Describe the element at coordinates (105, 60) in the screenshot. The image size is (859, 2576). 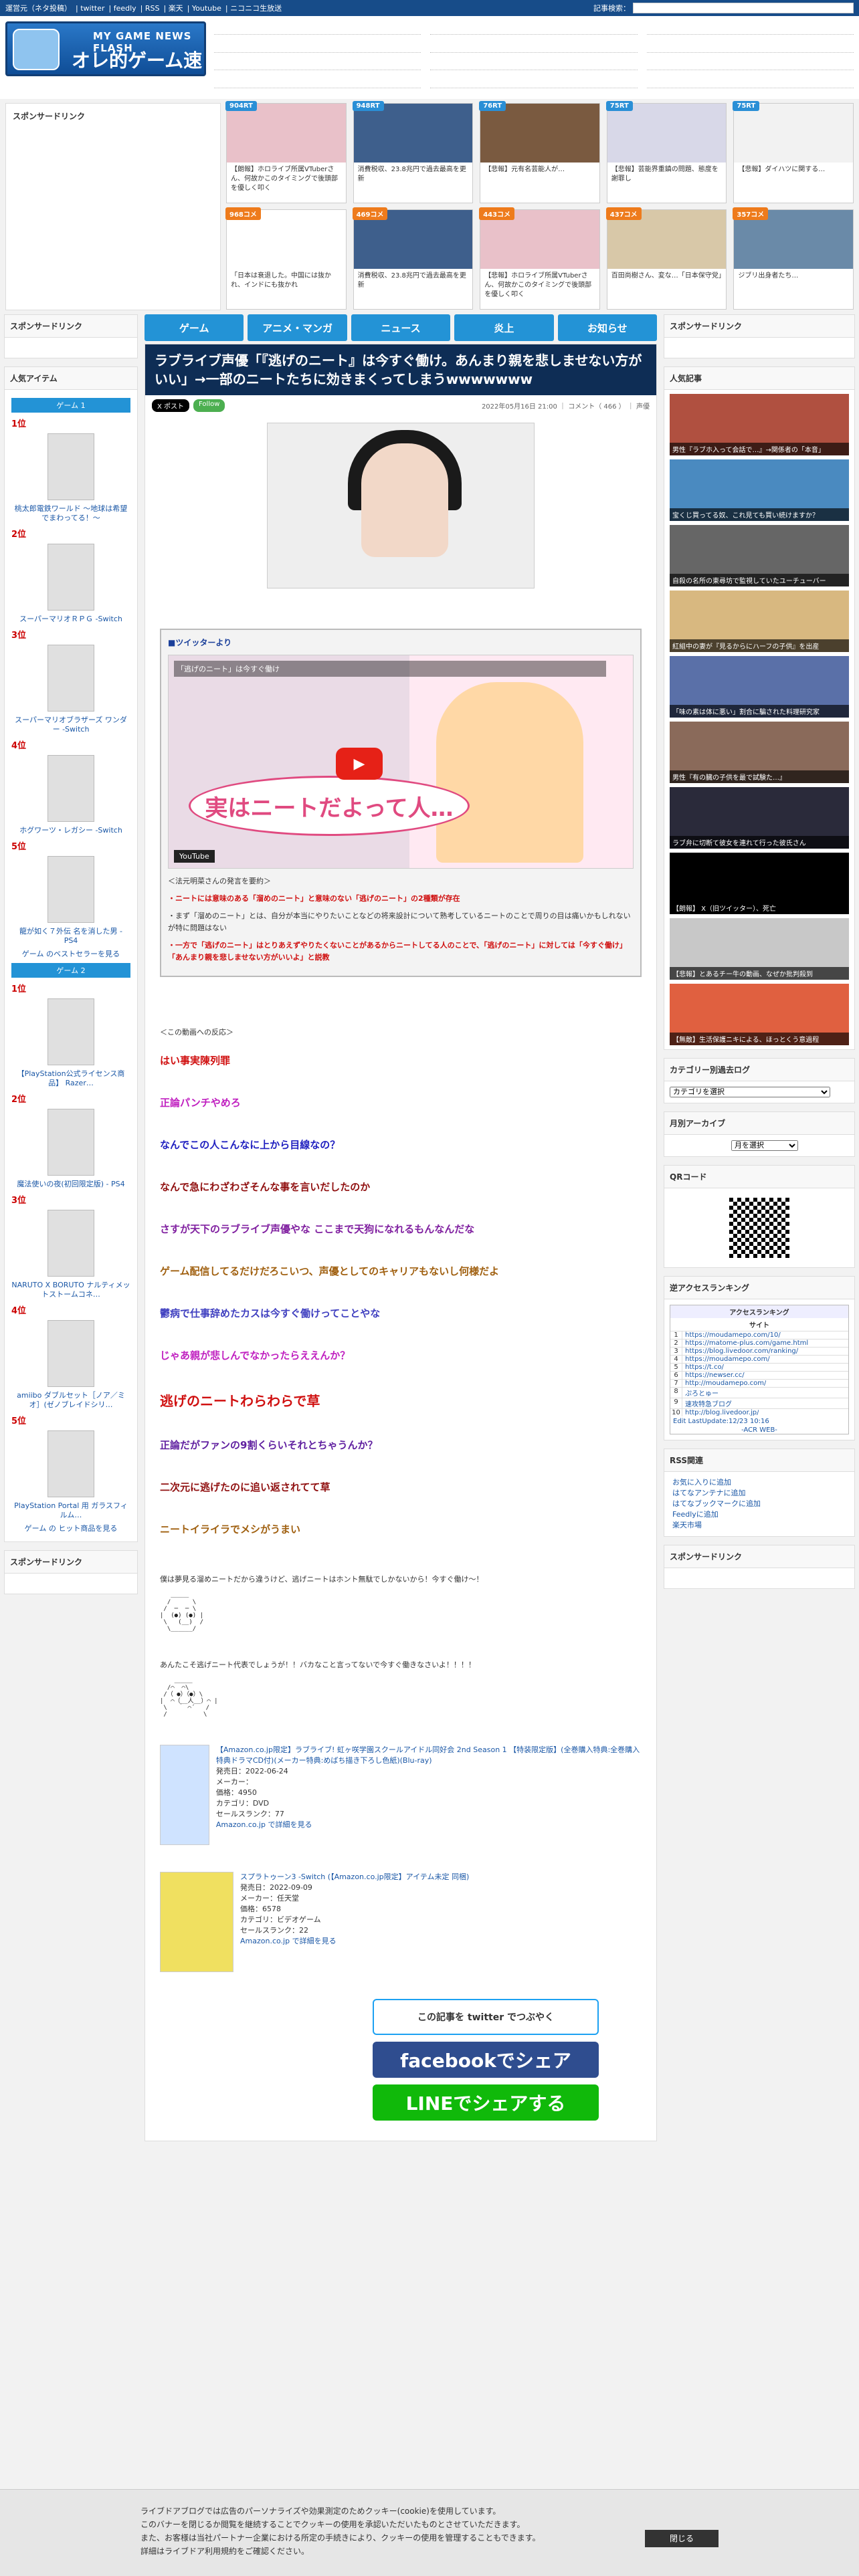
I see `site-logo: MY GAME NEWS FLASH オレ的ゲーム速報@JIN` at that location.